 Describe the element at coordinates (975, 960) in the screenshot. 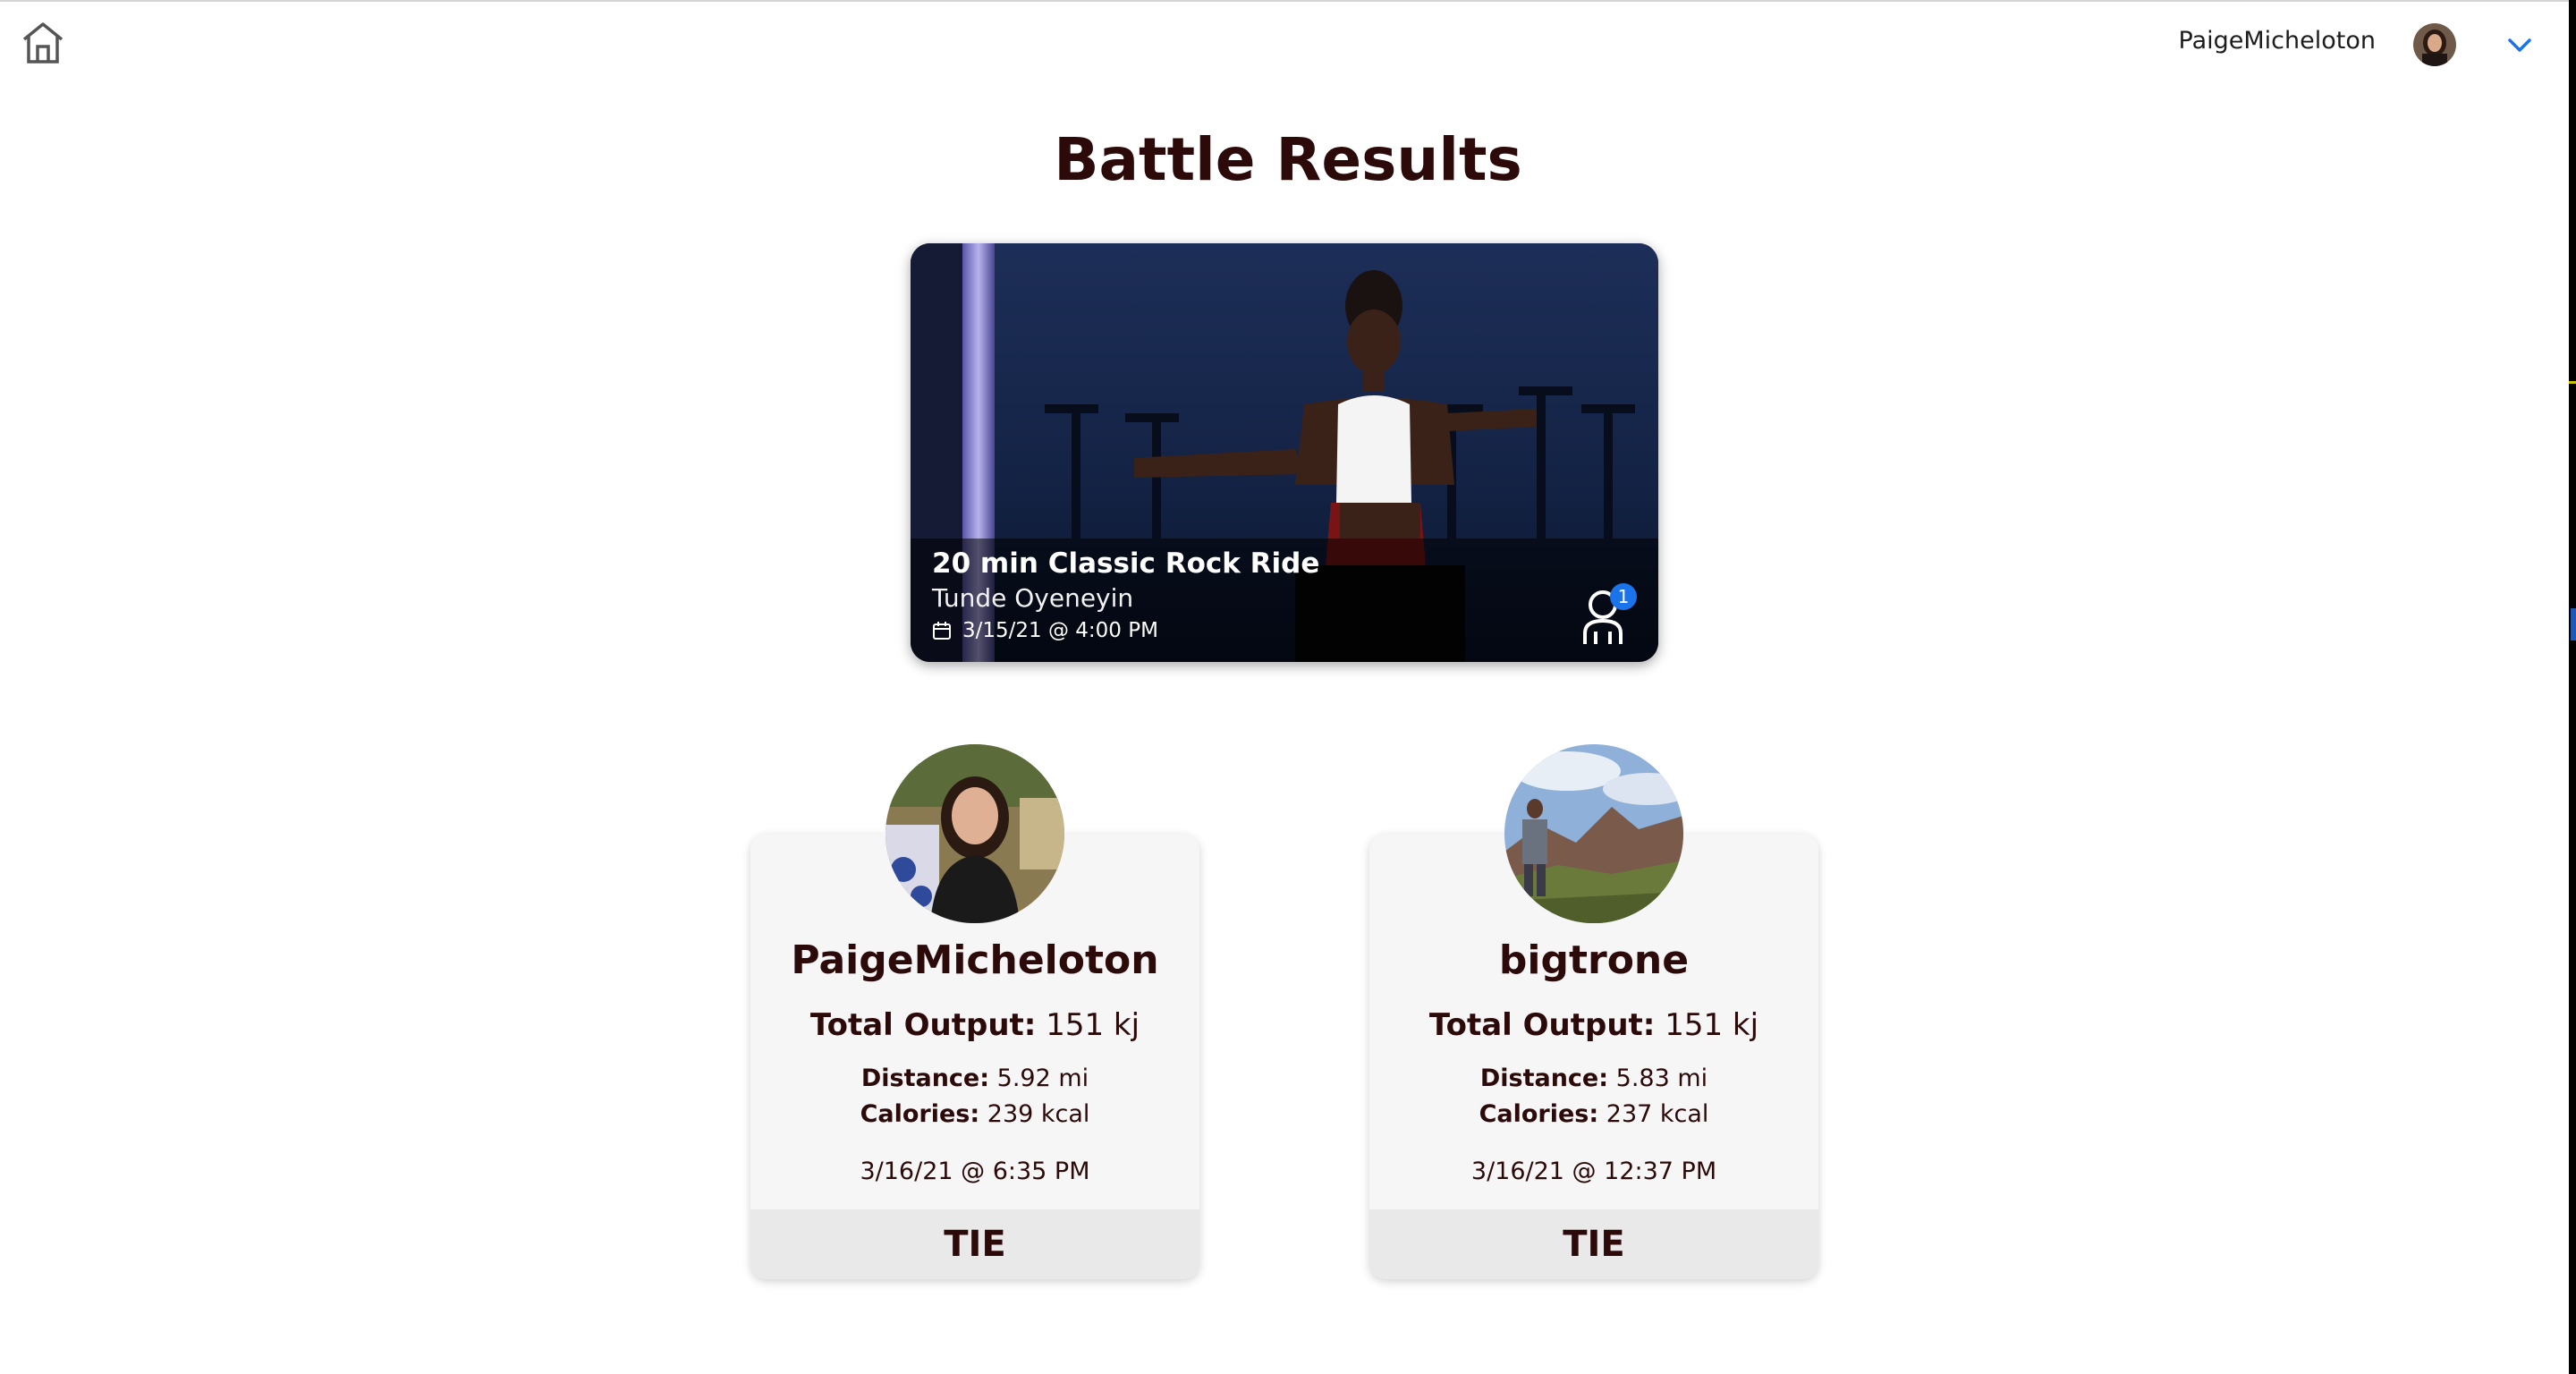

I see `competitor-name: PaigeMicheloton` at that location.